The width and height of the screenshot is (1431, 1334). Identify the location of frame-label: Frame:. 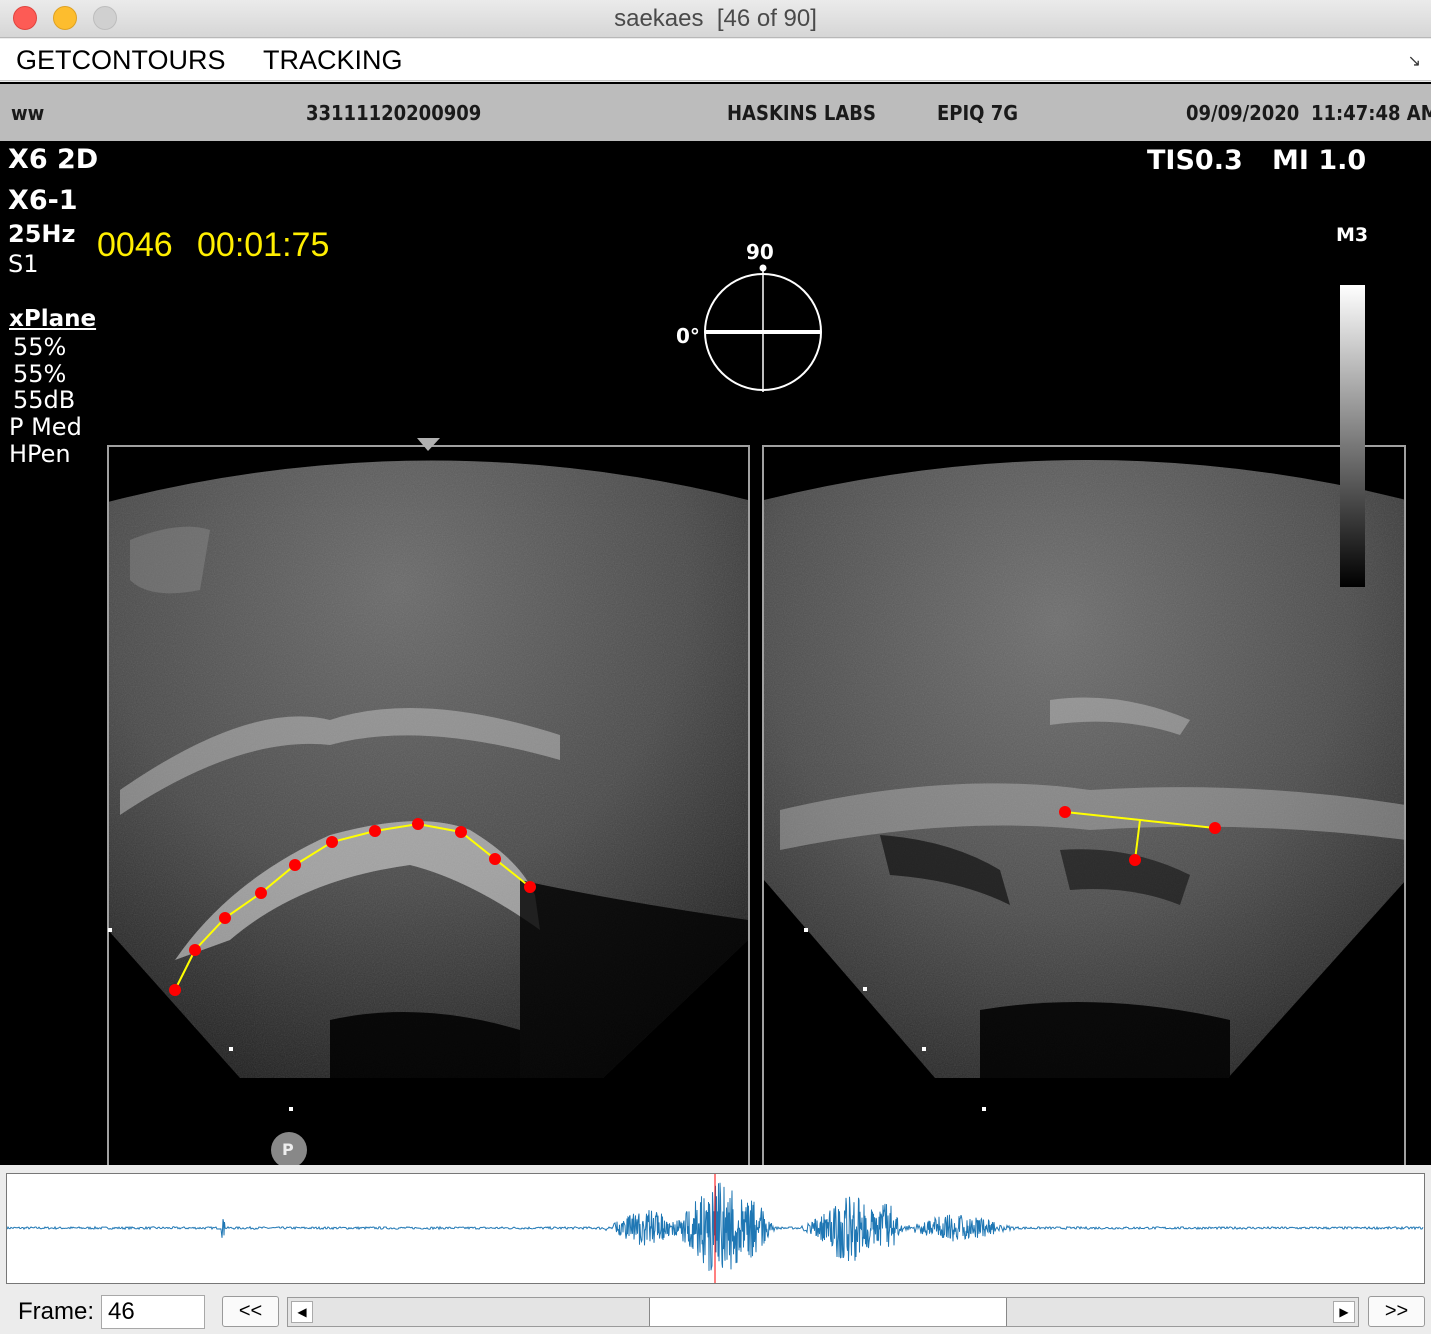
(56, 1311).